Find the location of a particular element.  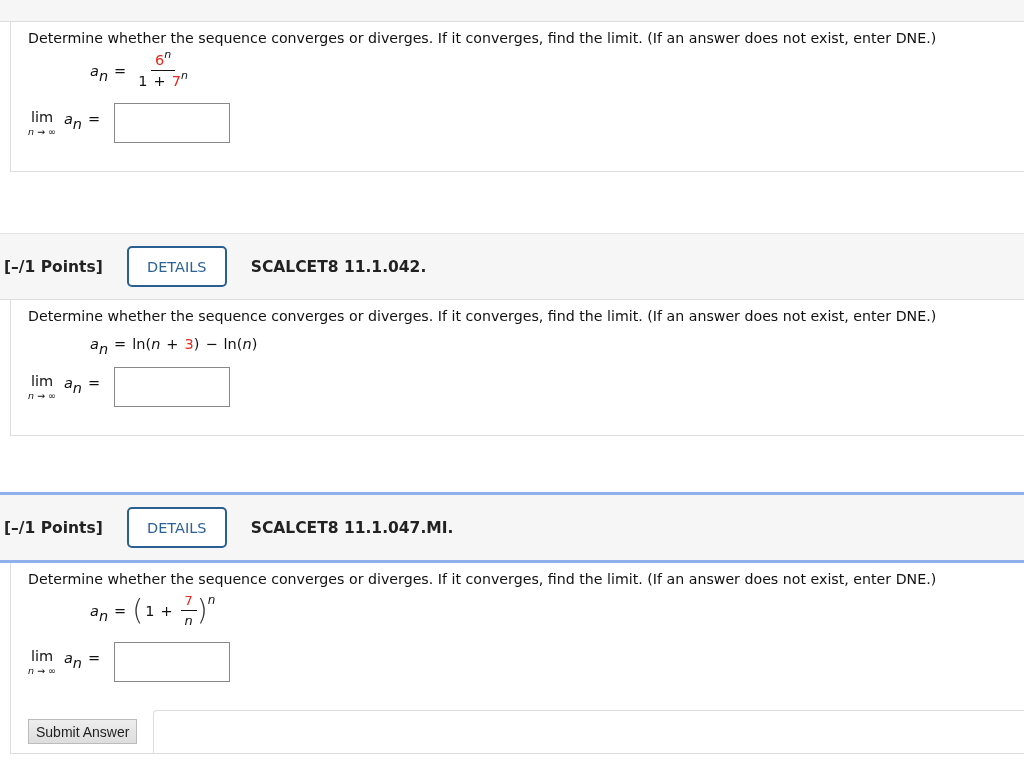

problem-code: SCALCET8 11.1.047.MI. is located at coordinates (352, 527).